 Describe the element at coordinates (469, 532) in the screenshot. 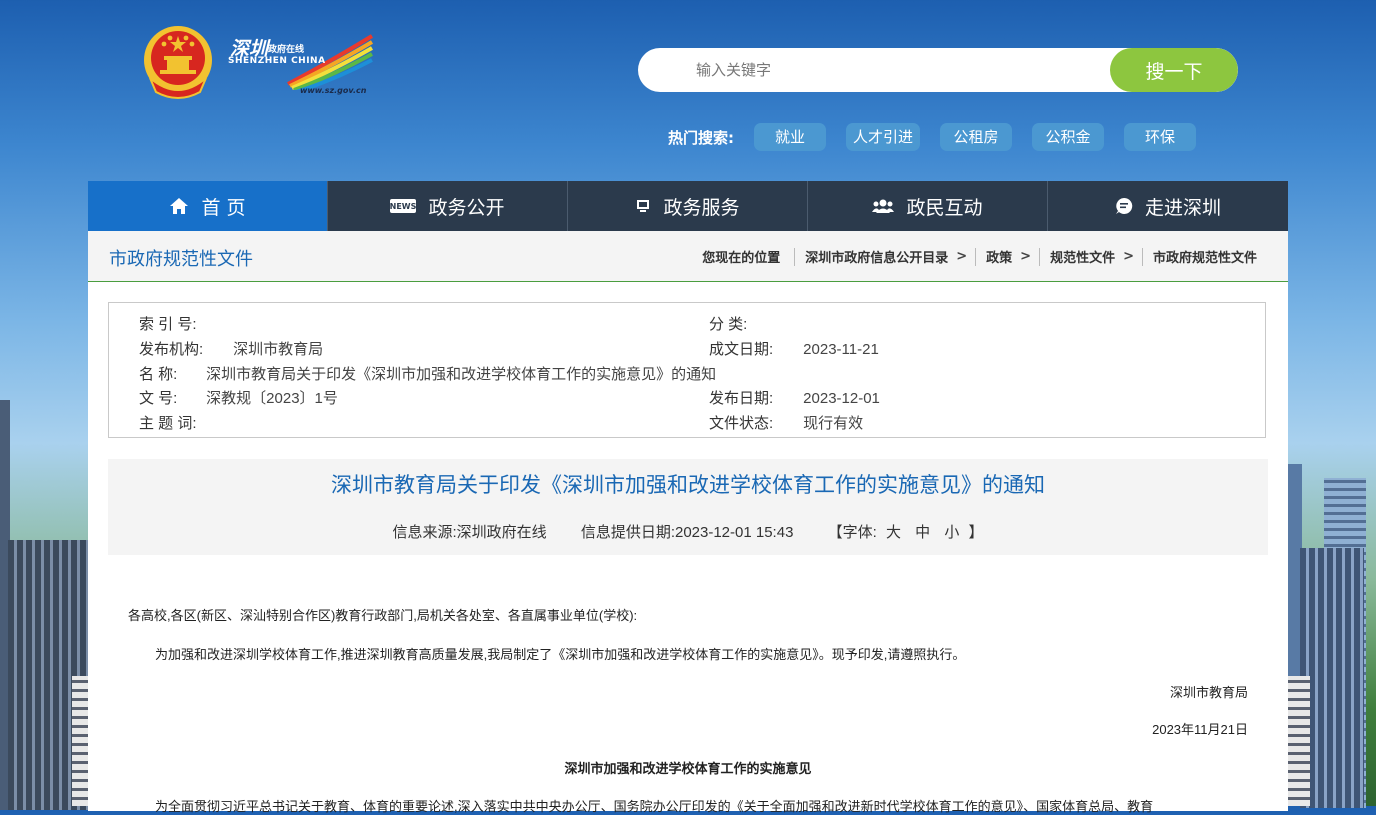

I see `info-source: 信息来源:深圳政府在线` at that location.